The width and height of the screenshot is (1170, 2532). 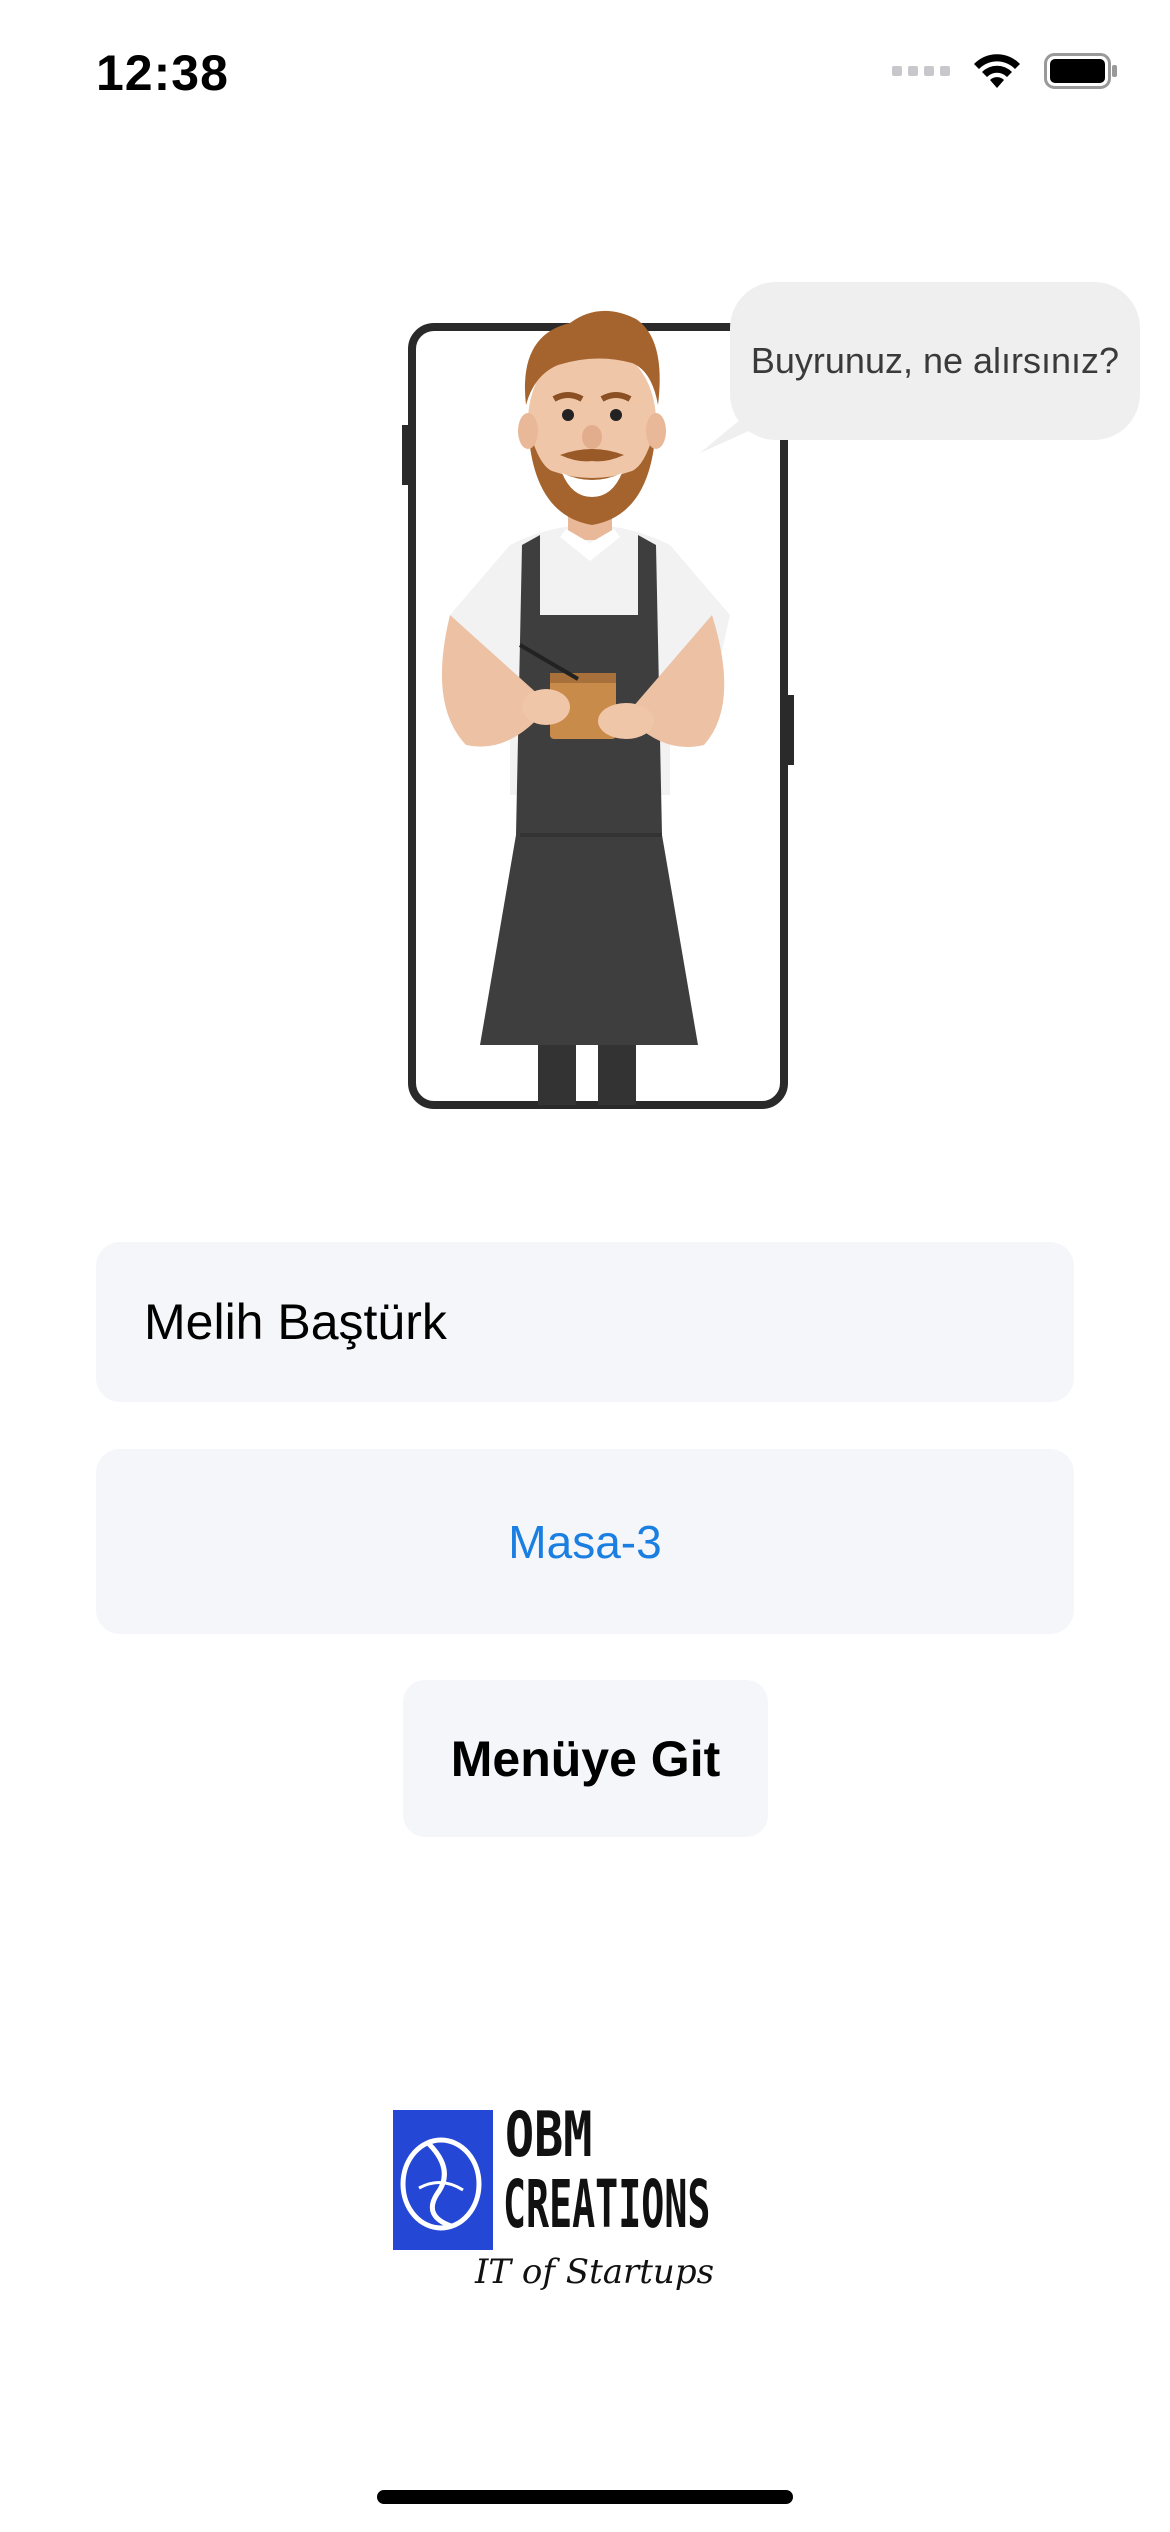 I want to click on obm-creations-logo: OBM CREATIONS IT of Startups, so click(x=598, y=2205).